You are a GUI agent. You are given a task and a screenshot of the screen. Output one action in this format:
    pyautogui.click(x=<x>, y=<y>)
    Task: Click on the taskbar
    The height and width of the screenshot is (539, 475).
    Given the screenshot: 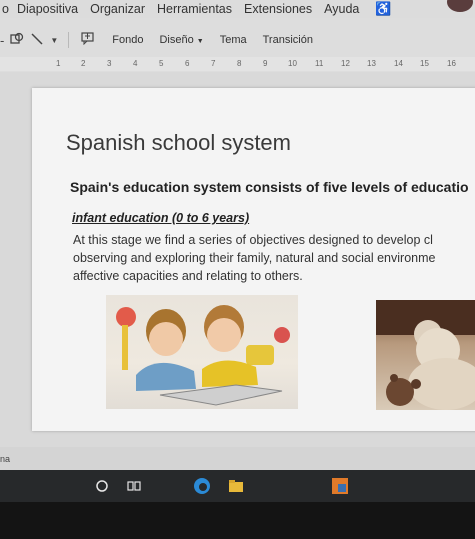 What is the action you would take?
    pyautogui.click(x=237, y=486)
    